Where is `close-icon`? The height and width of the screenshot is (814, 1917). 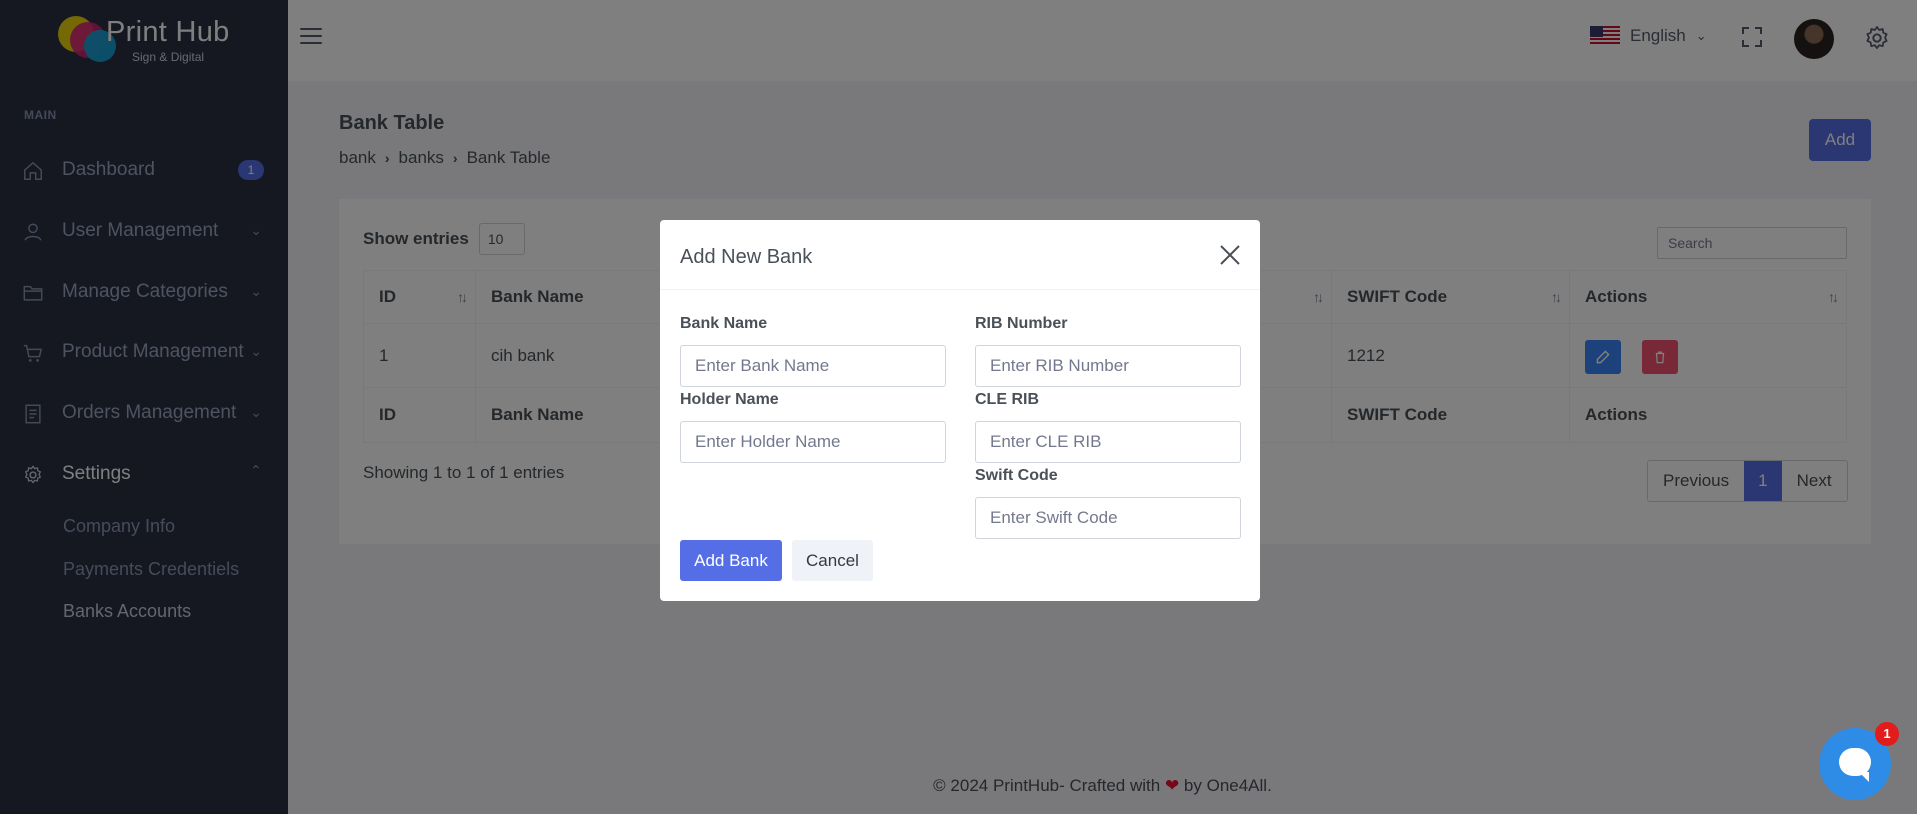 close-icon is located at coordinates (1230, 255).